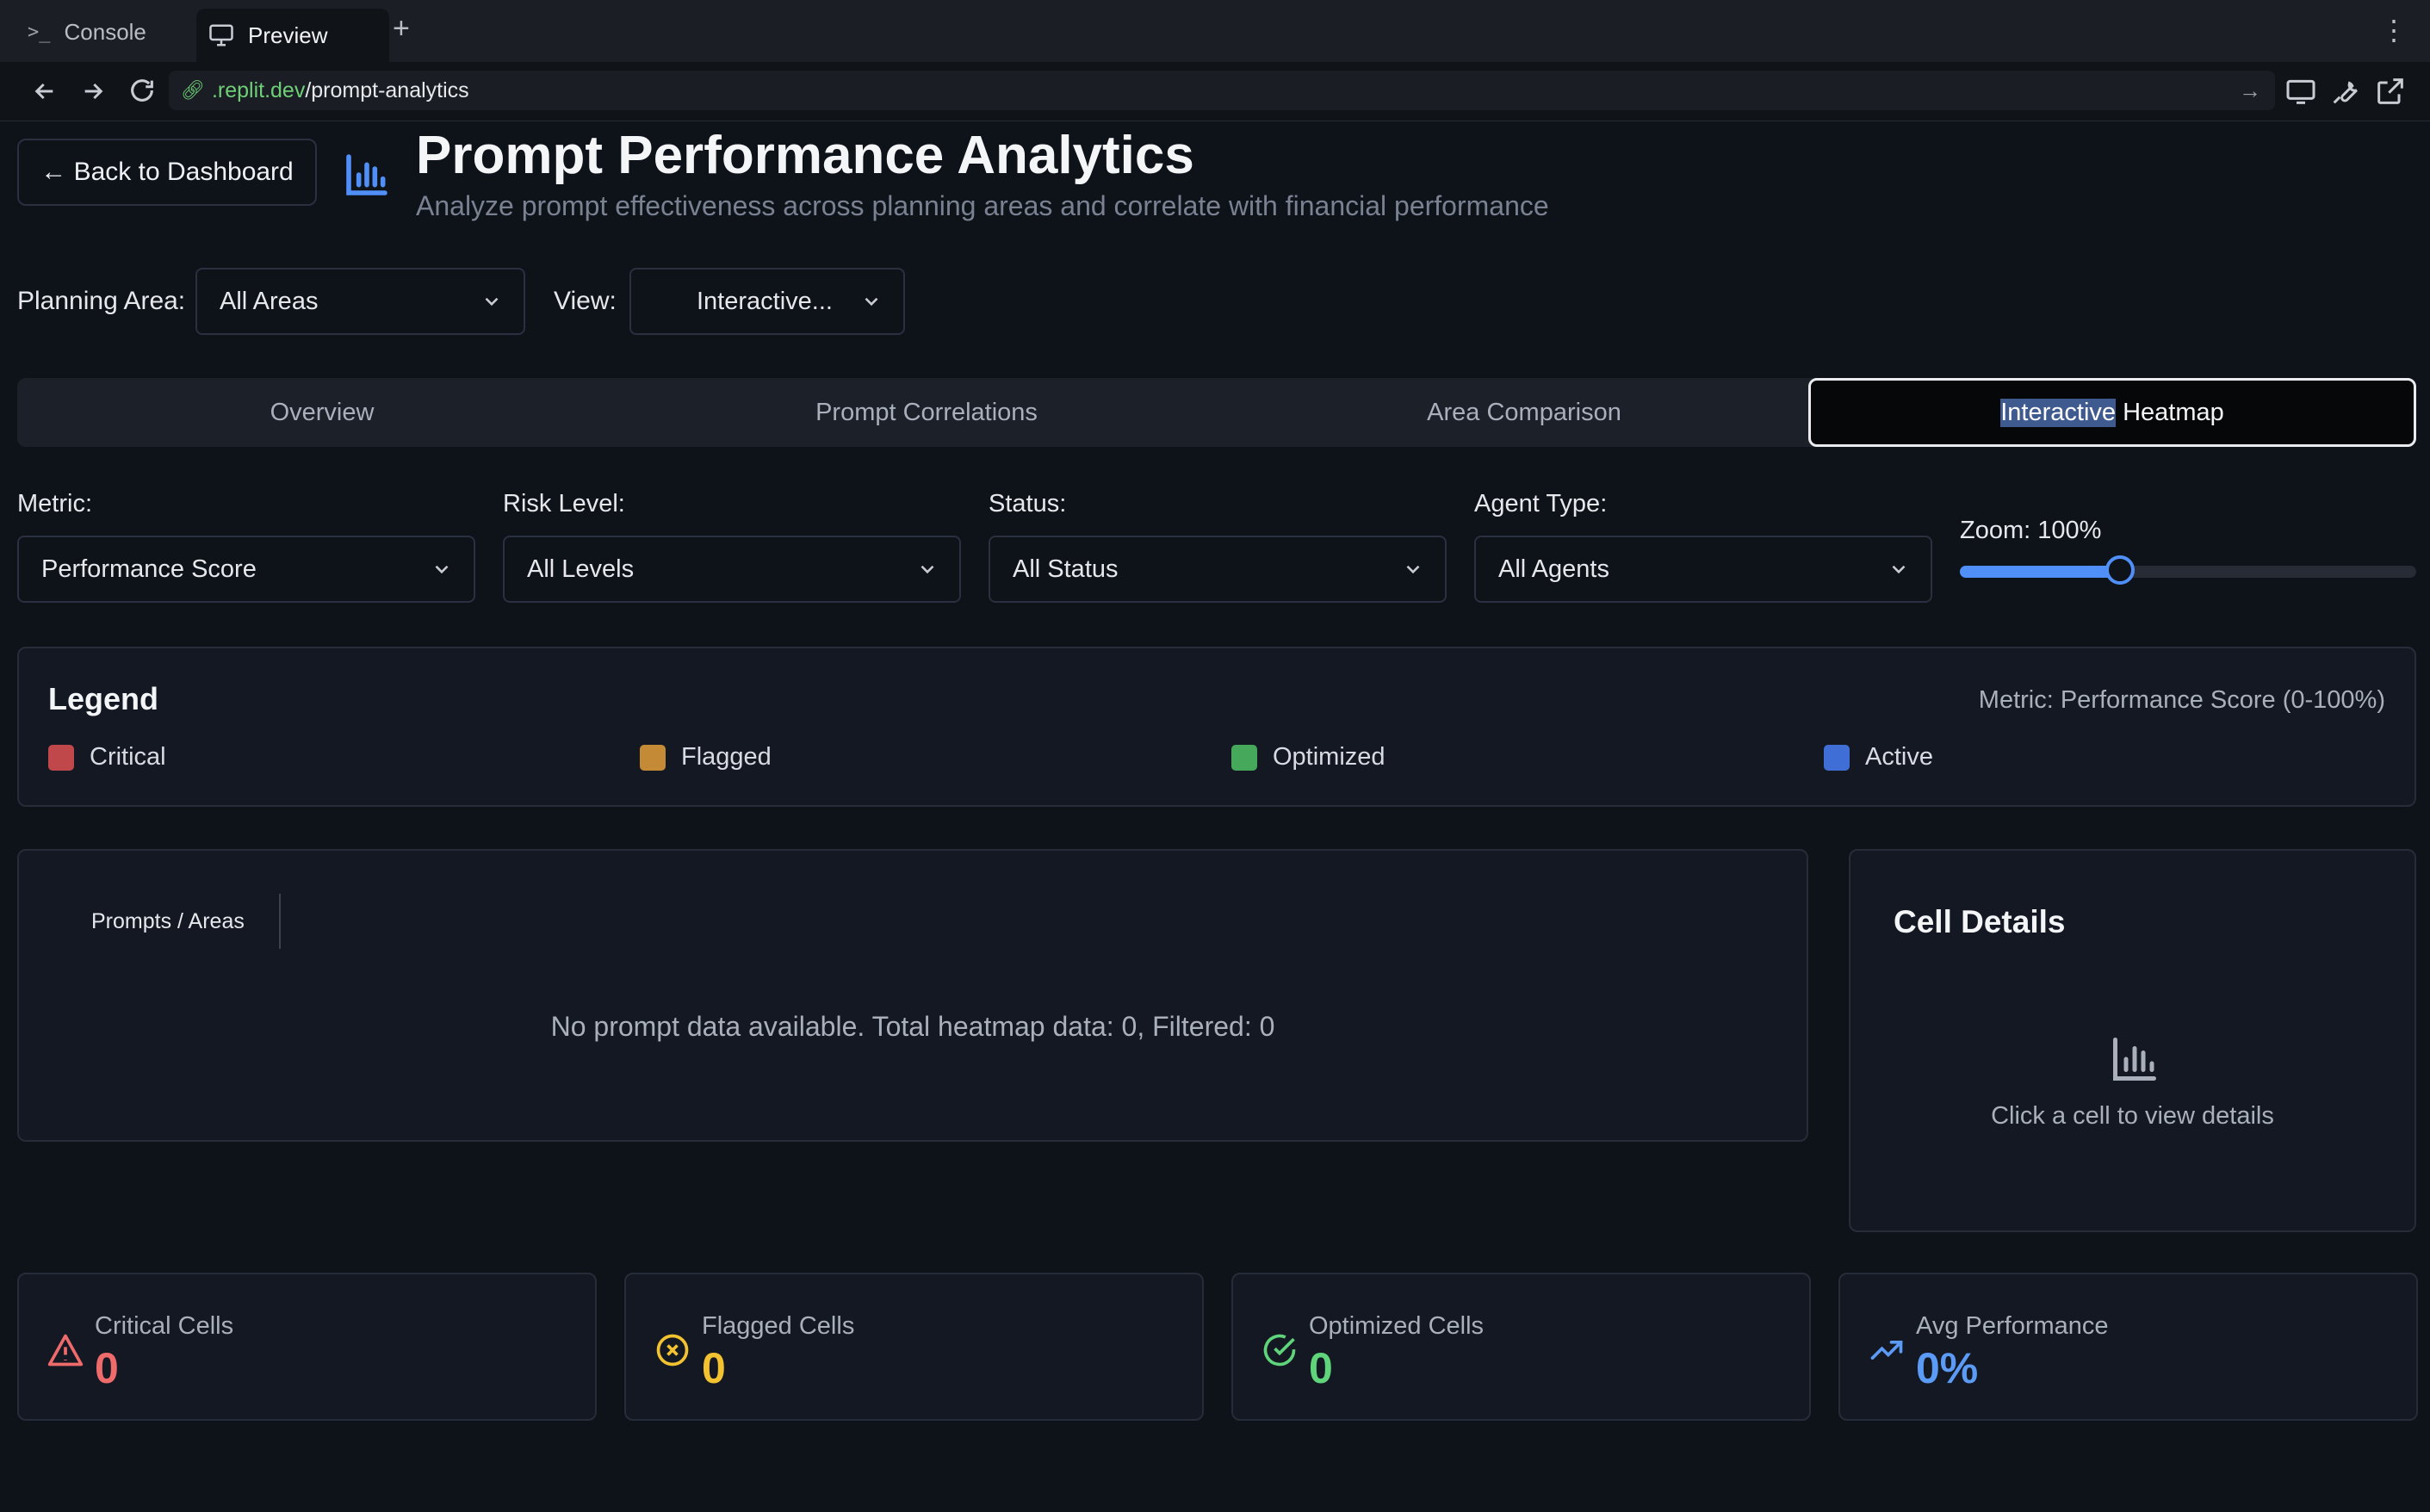  What do you see at coordinates (1521, 1347) in the screenshot?
I see `stat-card-optimized: Optimized Cells 0` at bounding box center [1521, 1347].